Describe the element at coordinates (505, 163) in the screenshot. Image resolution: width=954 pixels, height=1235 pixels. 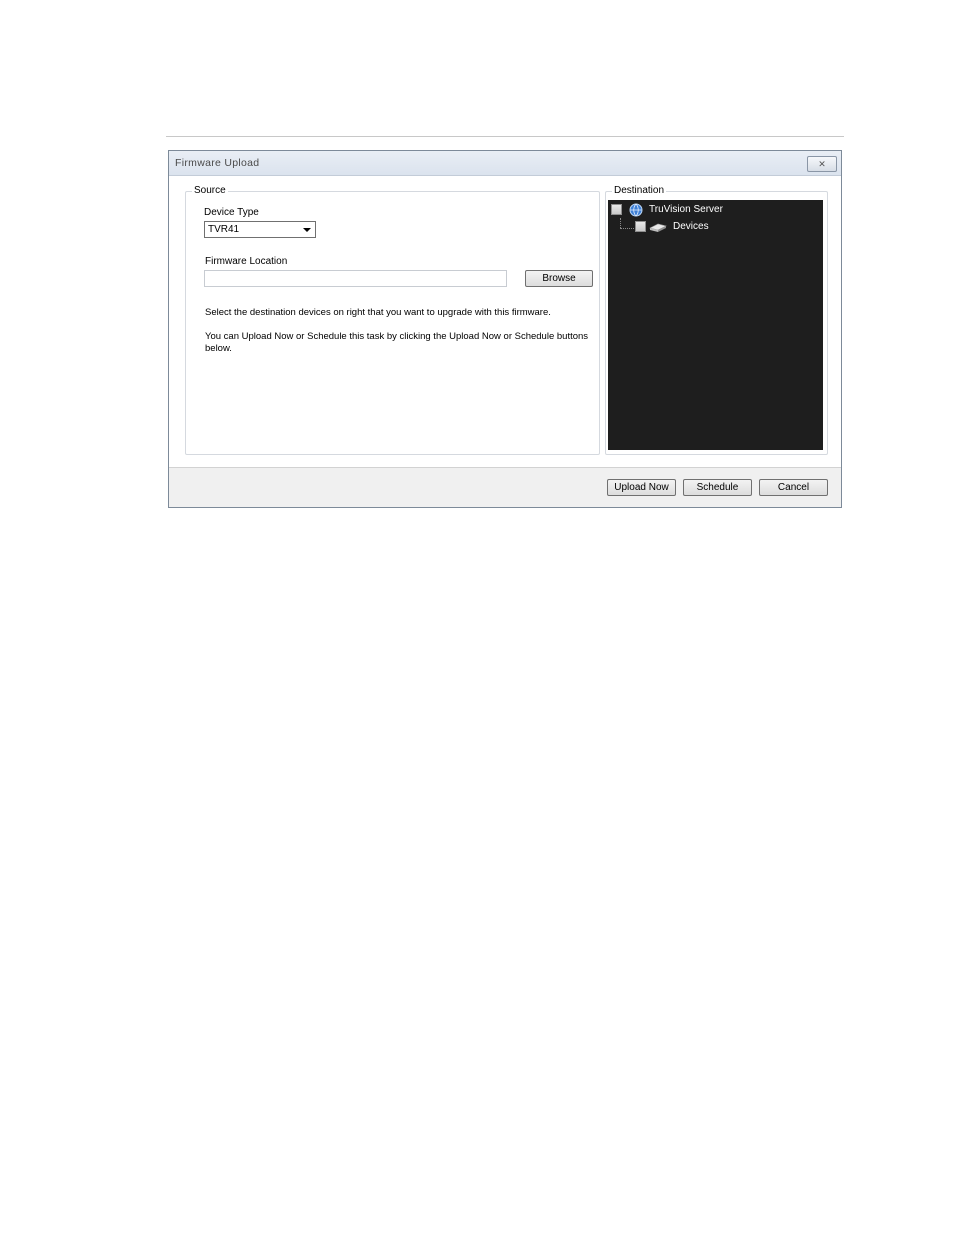
I see `title-bar: Firmware Upload ✕` at that location.